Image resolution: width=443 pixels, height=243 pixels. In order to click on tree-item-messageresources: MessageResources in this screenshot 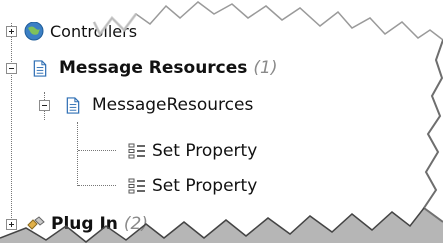, I will do `click(146, 105)`.